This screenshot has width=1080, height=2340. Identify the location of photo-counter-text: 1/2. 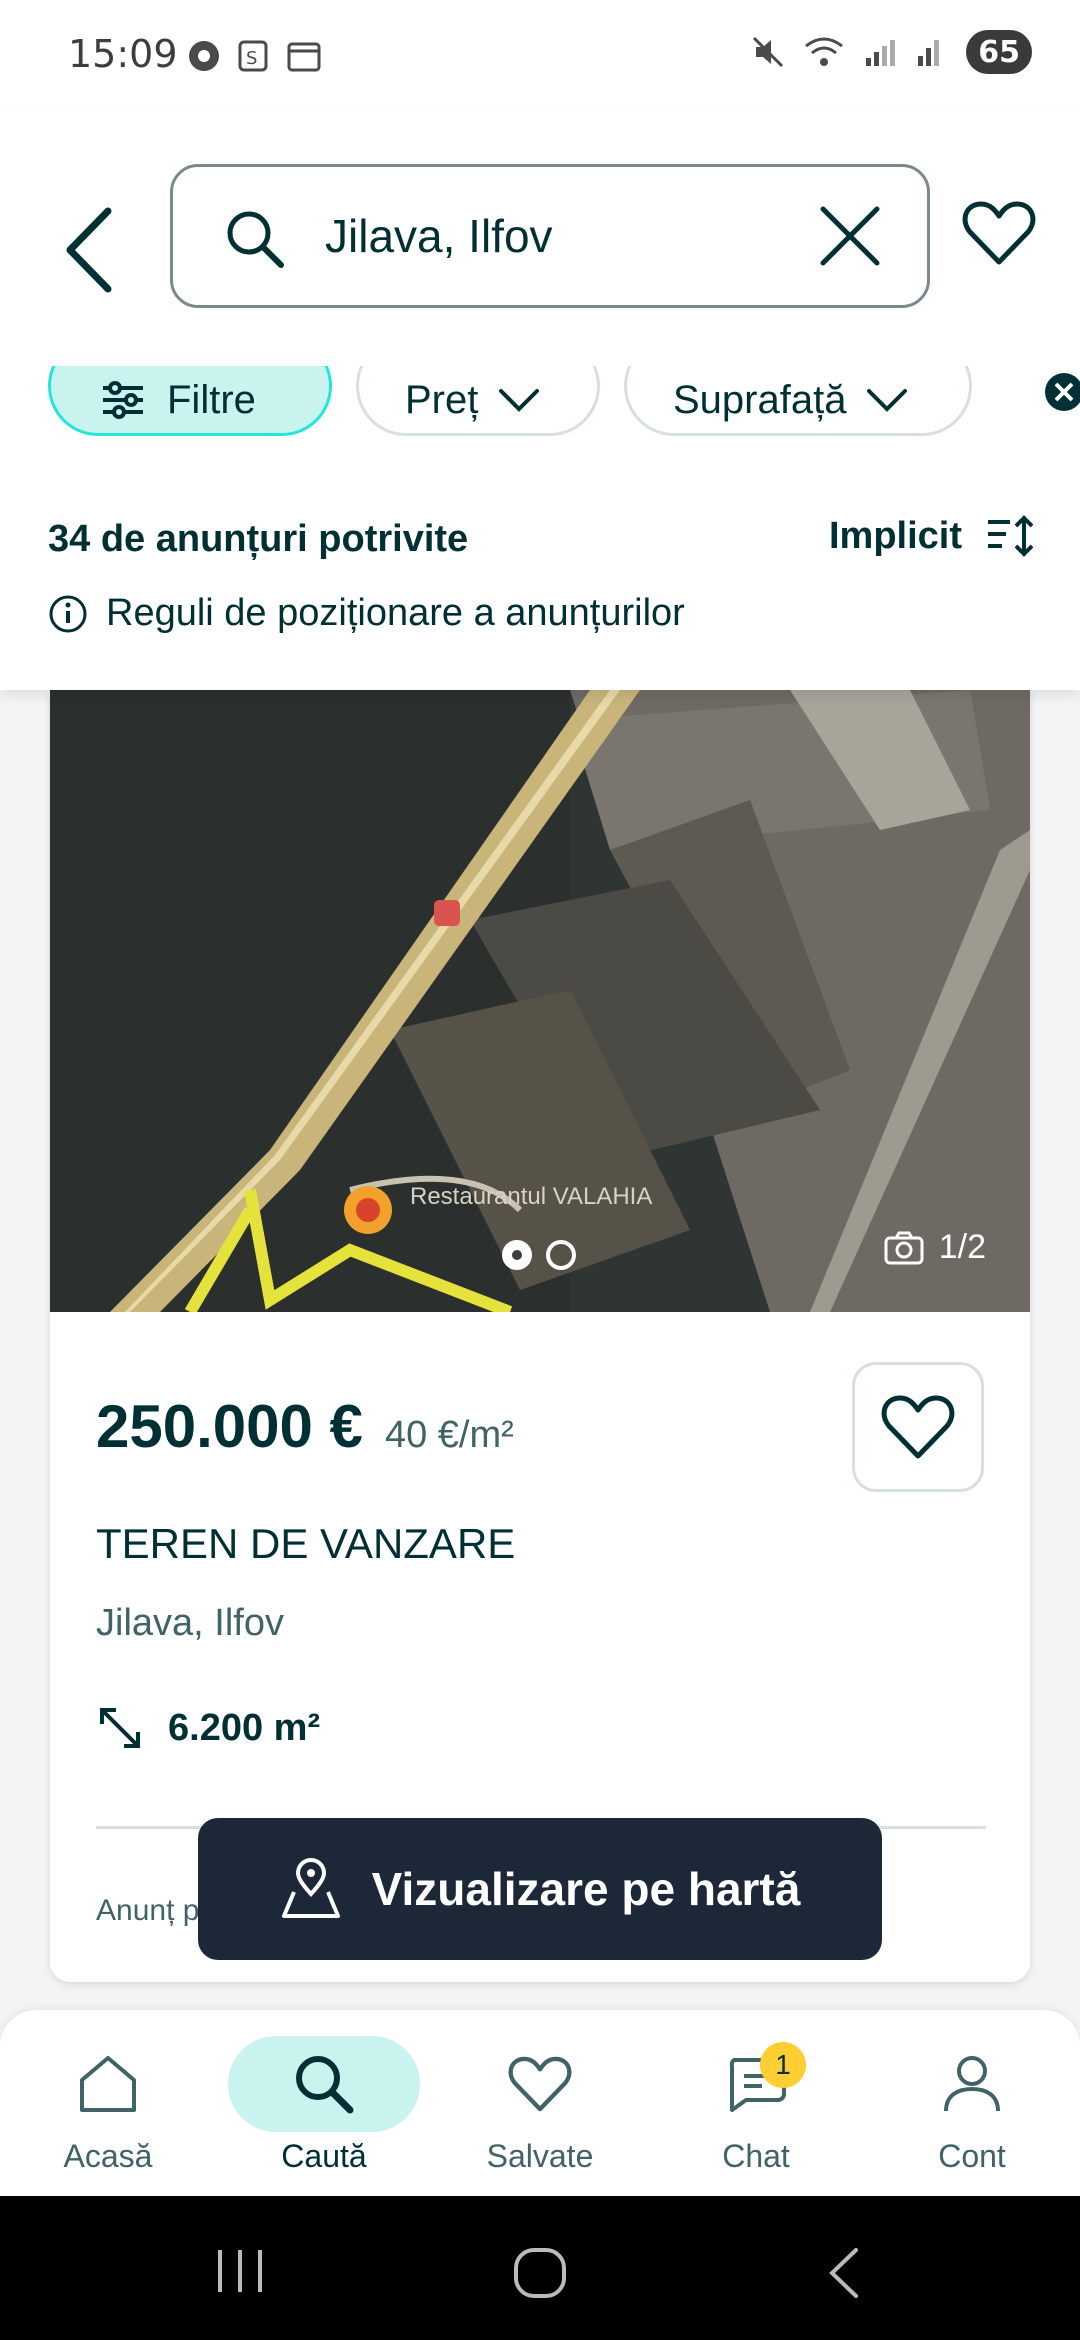
(962, 1247).